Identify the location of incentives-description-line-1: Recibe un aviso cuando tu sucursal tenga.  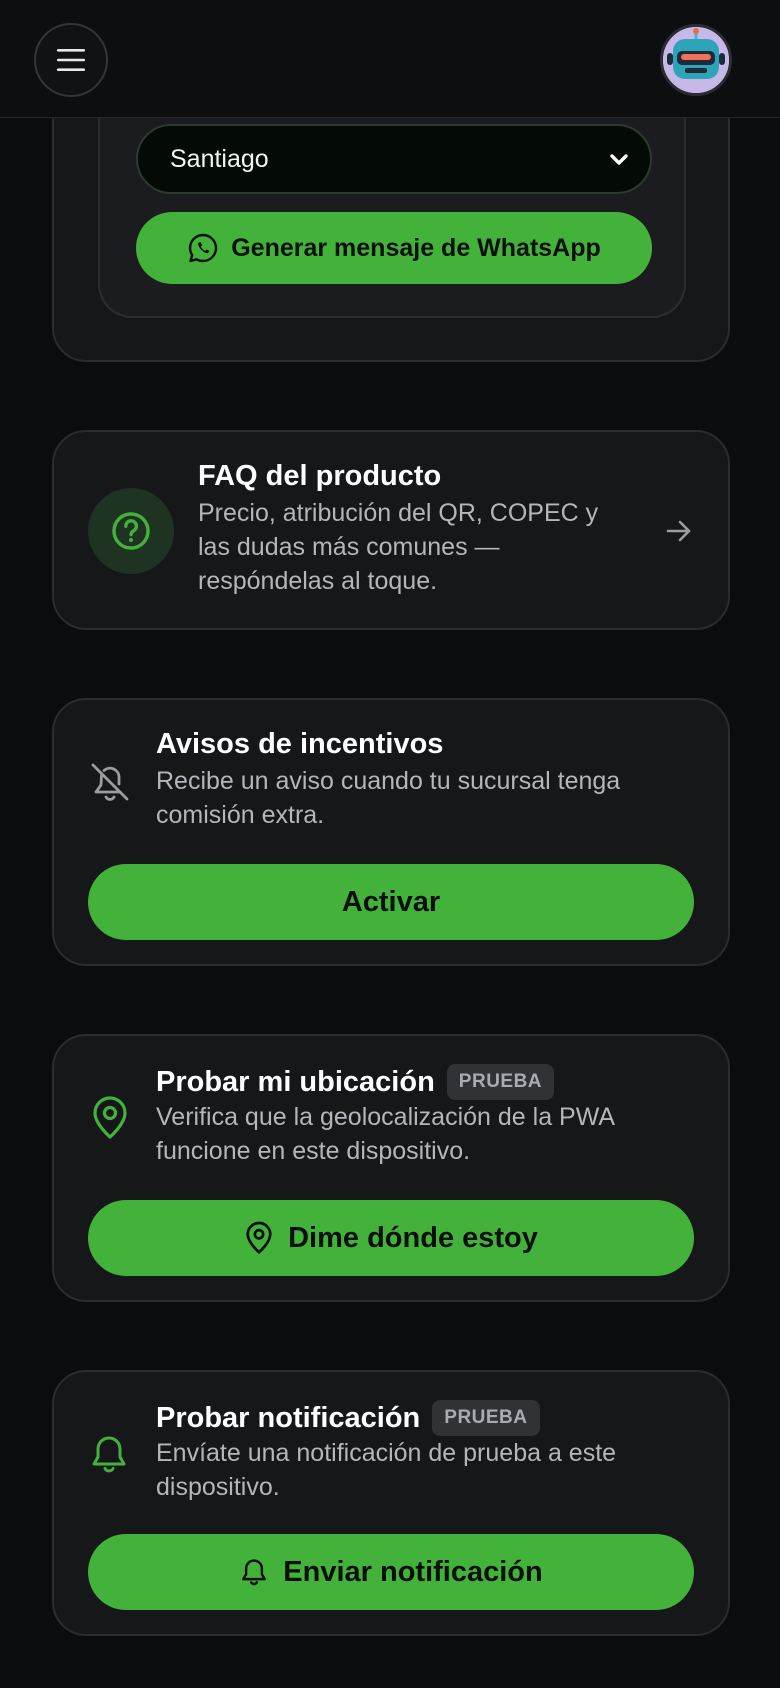
(388, 781).